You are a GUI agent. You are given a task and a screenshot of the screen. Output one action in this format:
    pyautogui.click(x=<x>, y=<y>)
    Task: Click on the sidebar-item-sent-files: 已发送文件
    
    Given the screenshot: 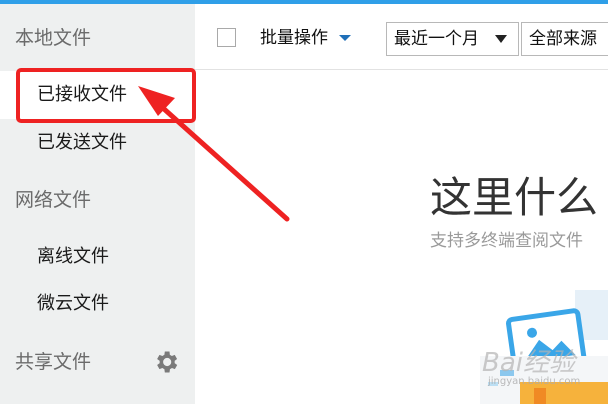 What is the action you would take?
    pyautogui.click(x=97, y=143)
    